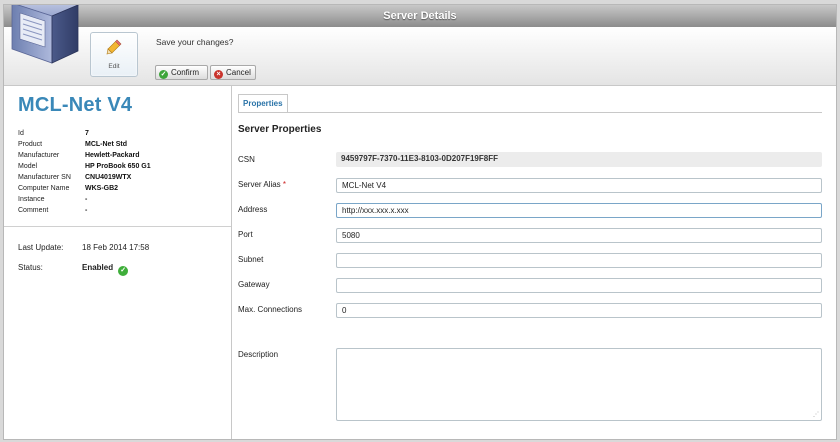 Image resolution: width=840 pixels, height=442 pixels. I want to click on info-row-manufacturer-sn: Manufacturer SN CNU4019WTX, so click(123, 177).